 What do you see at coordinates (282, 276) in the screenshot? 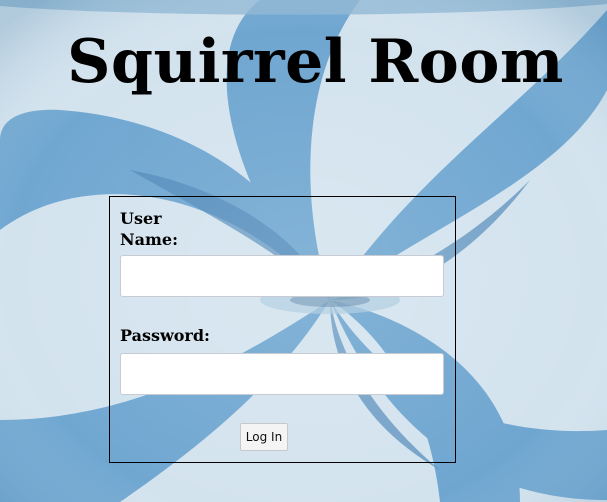
I see `username-input` at bounding box center [282, 276].